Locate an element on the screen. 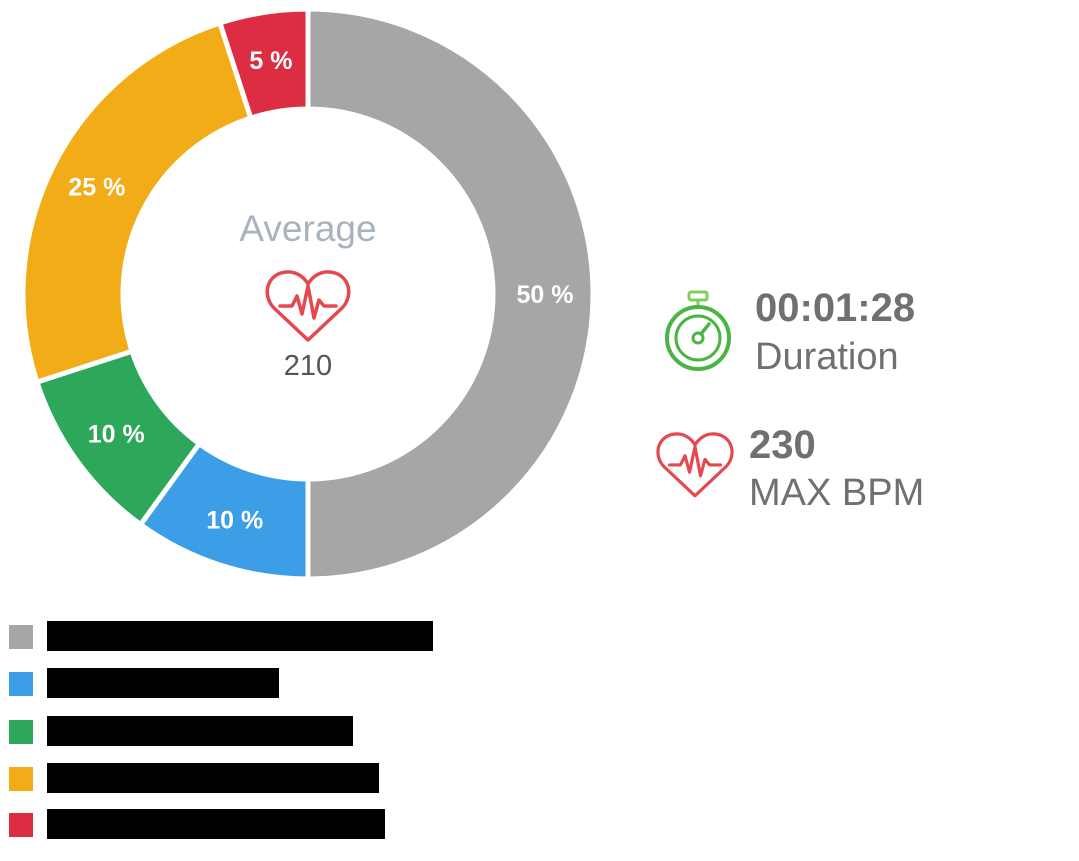  center-title: Average is located at coordinates (308, 228).